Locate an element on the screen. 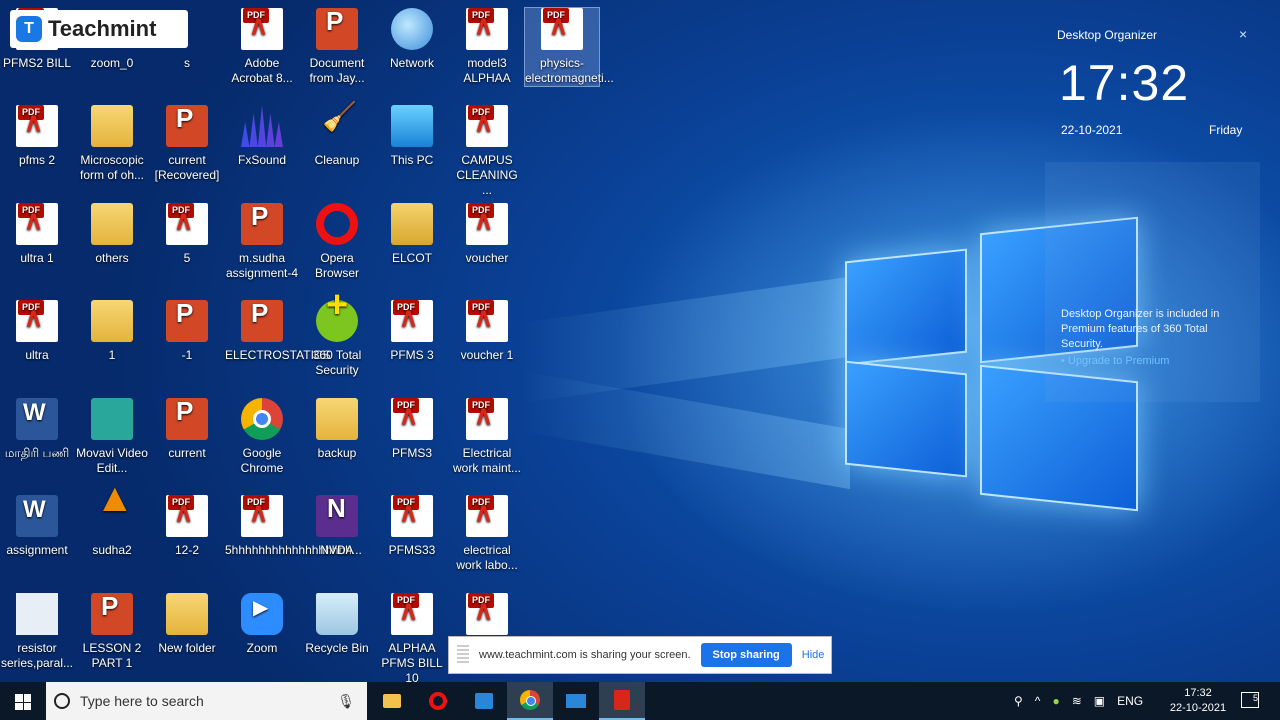 Image resolution: width=1280 pixels, height=720 pixels. desktop-icon: assignment is located at coordinates (37, 526).